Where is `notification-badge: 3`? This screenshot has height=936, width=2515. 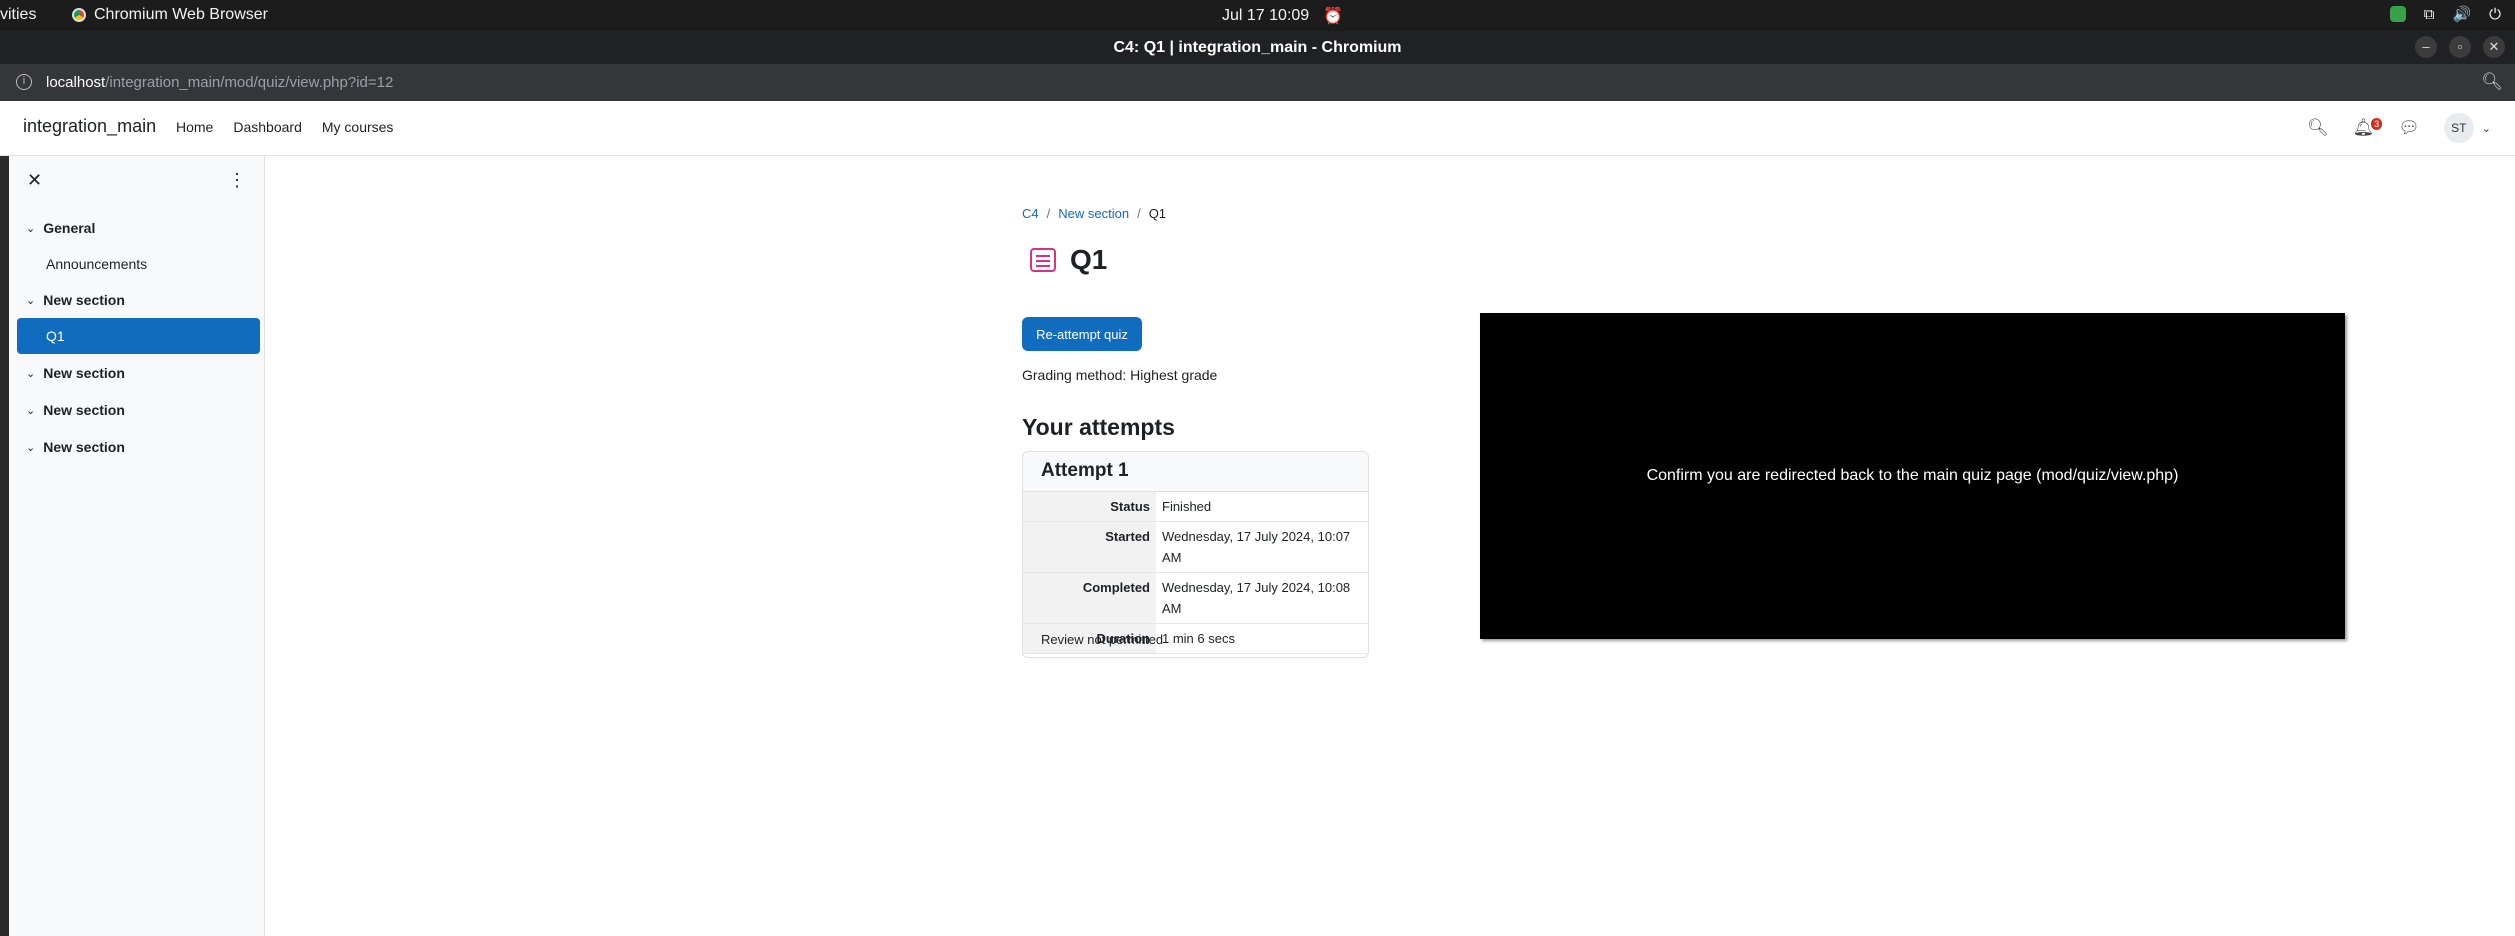
notification-badge: 3 is located at coordinates (2377, 124).